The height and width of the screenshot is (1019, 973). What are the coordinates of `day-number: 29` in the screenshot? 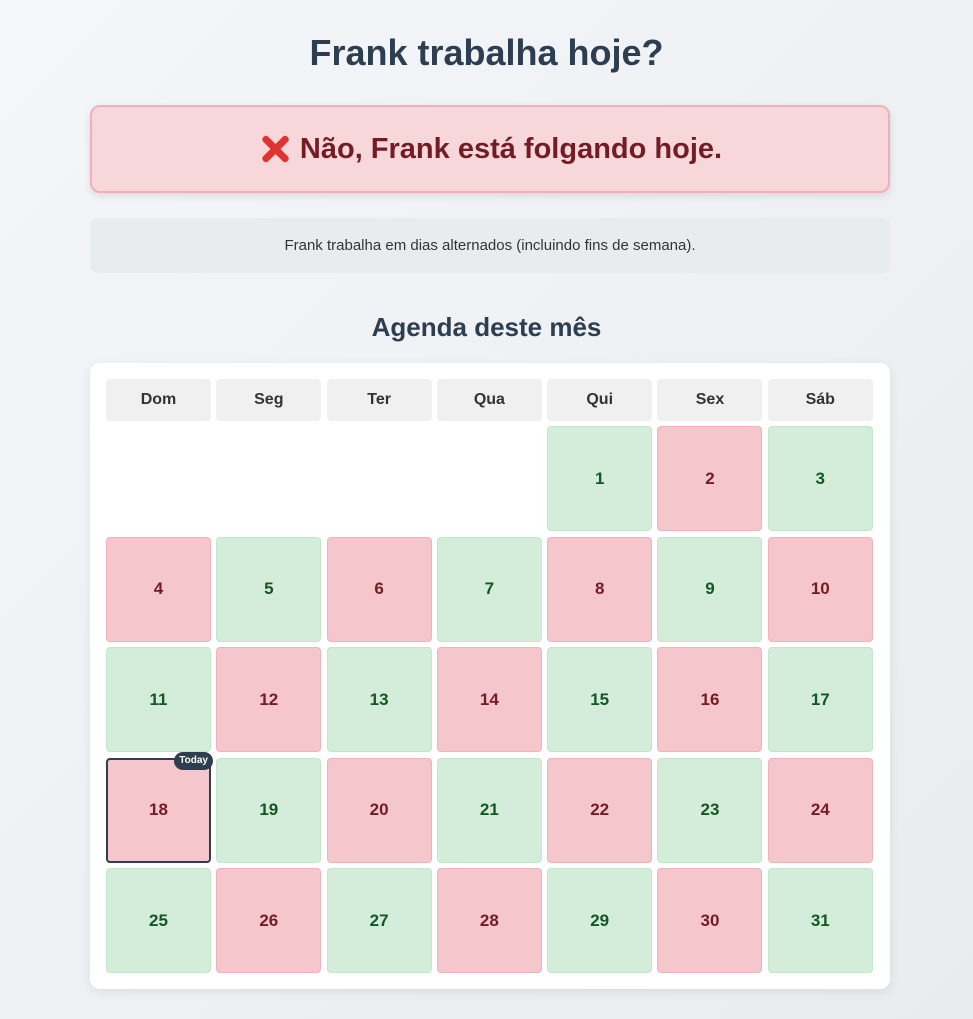 It's located at (600, 920).